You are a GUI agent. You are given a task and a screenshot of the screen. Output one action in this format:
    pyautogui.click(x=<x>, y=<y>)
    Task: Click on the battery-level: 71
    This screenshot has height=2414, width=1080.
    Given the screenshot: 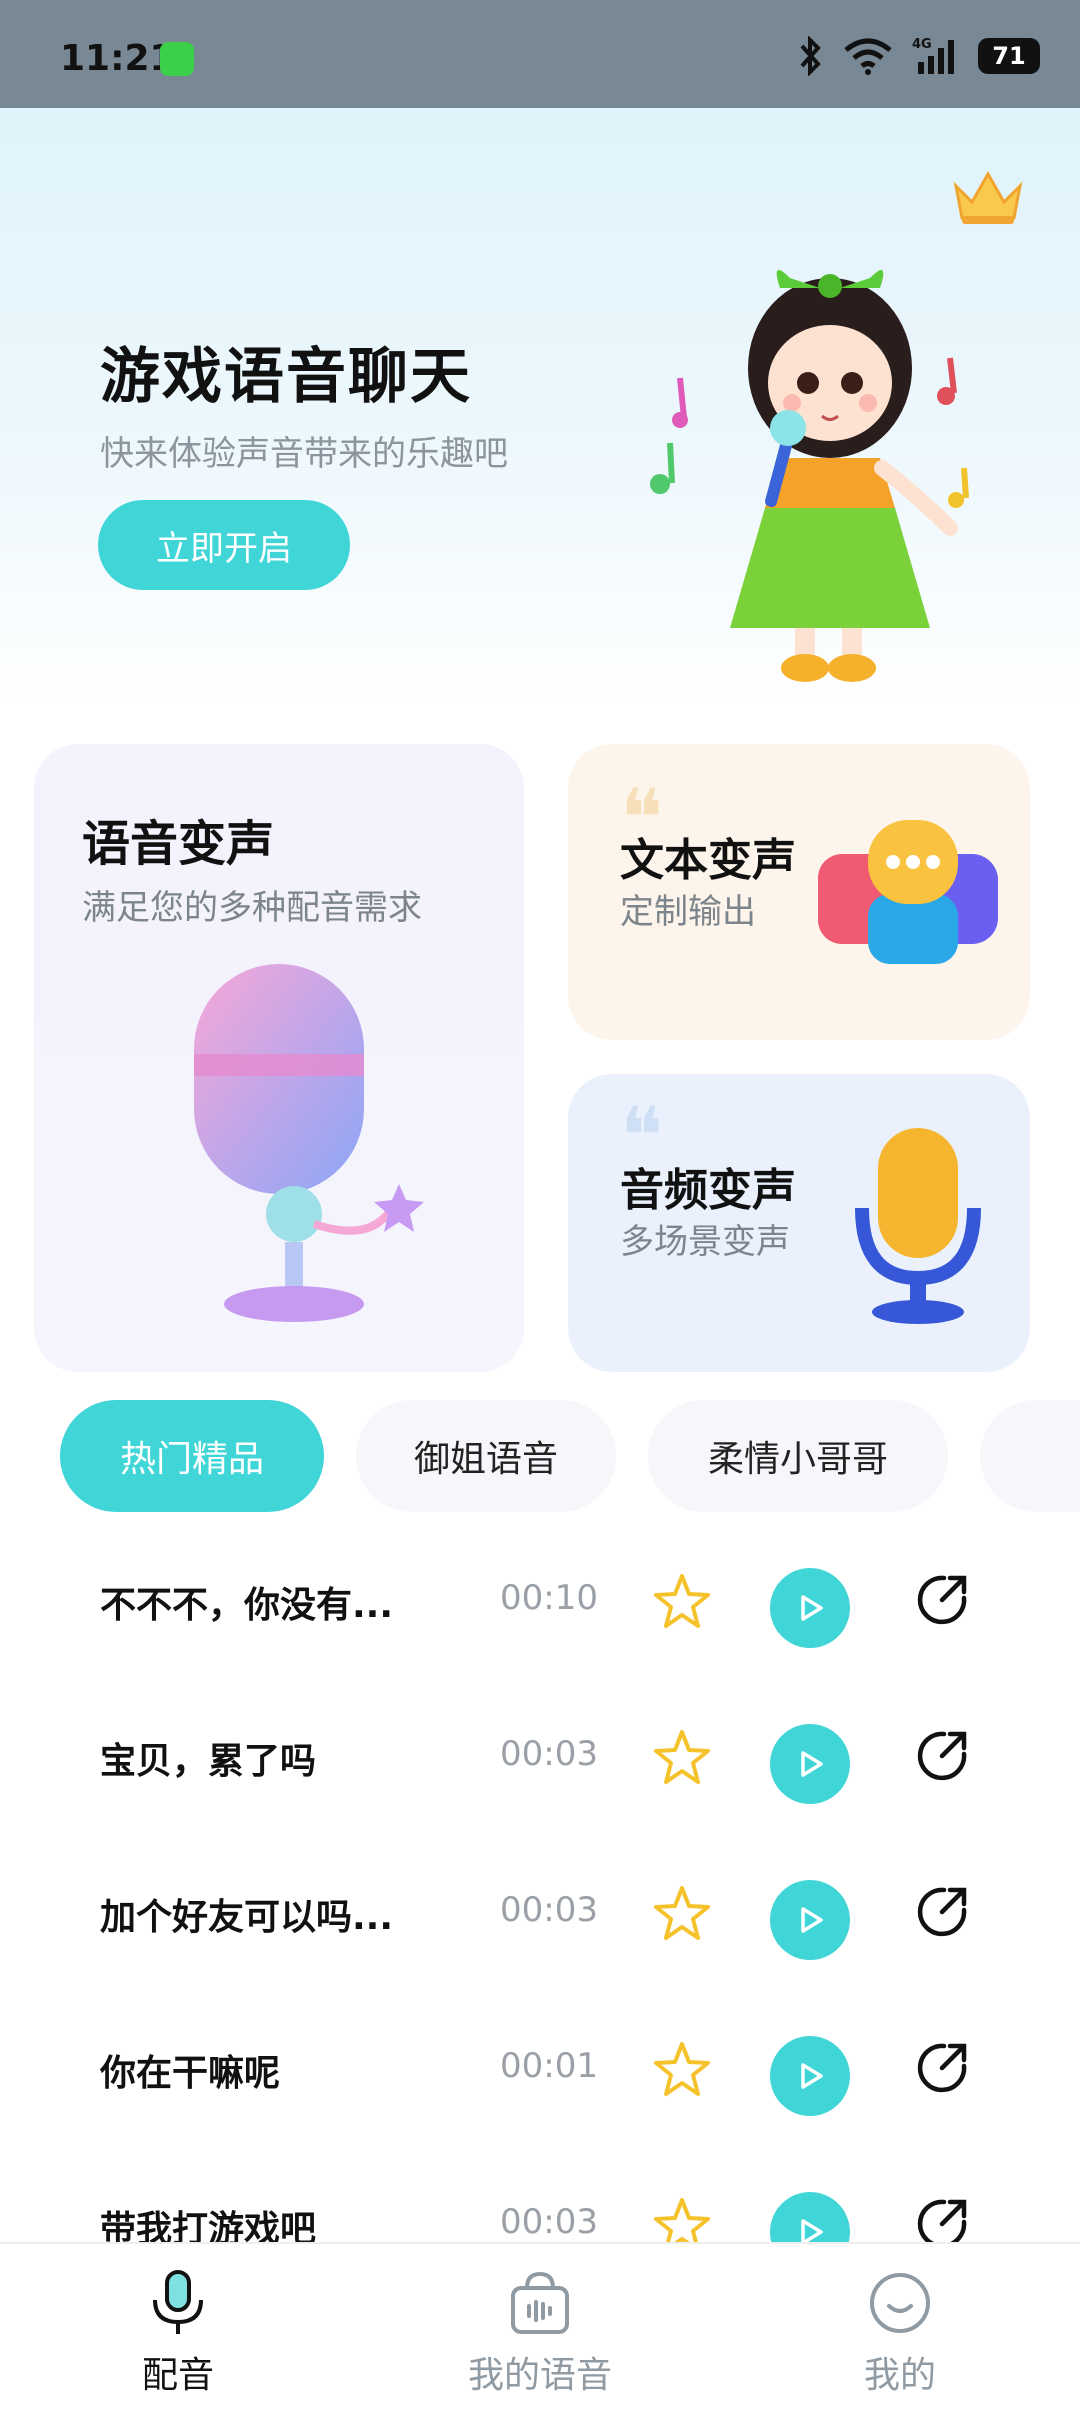 What is the action you would take?
    pyautogui.click(x=1009, y=56)
    